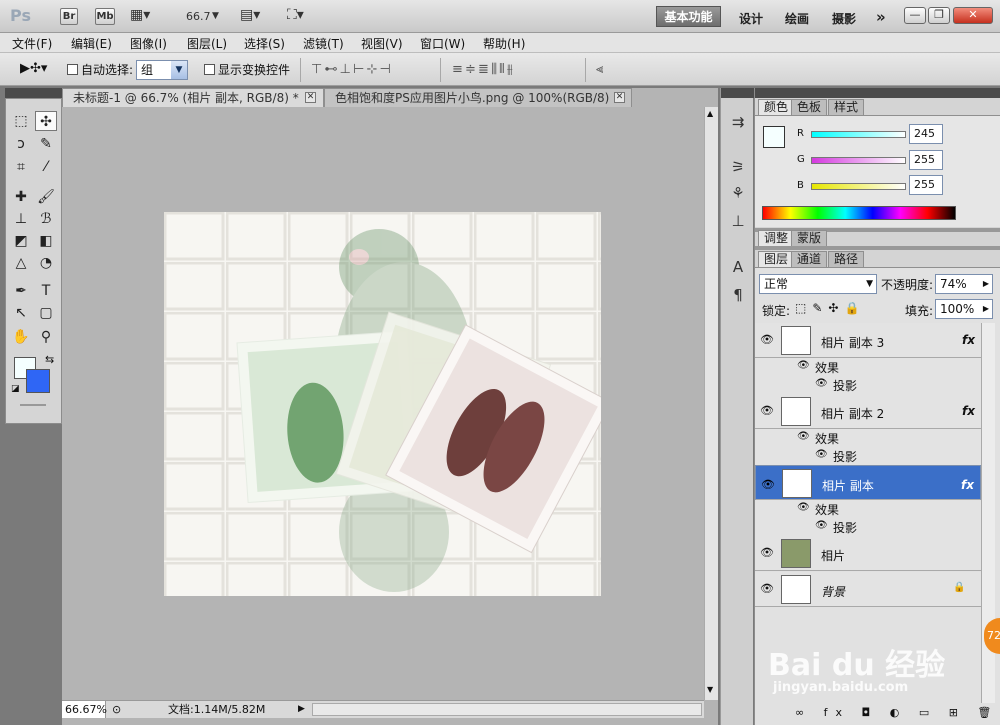 The width and height of the screenshot is (1000, 725). What do you see at coordinates (21, 144) in the screenshot?
I see `lasso-tool-icon: ↄ` at bounding box center [21, 144].